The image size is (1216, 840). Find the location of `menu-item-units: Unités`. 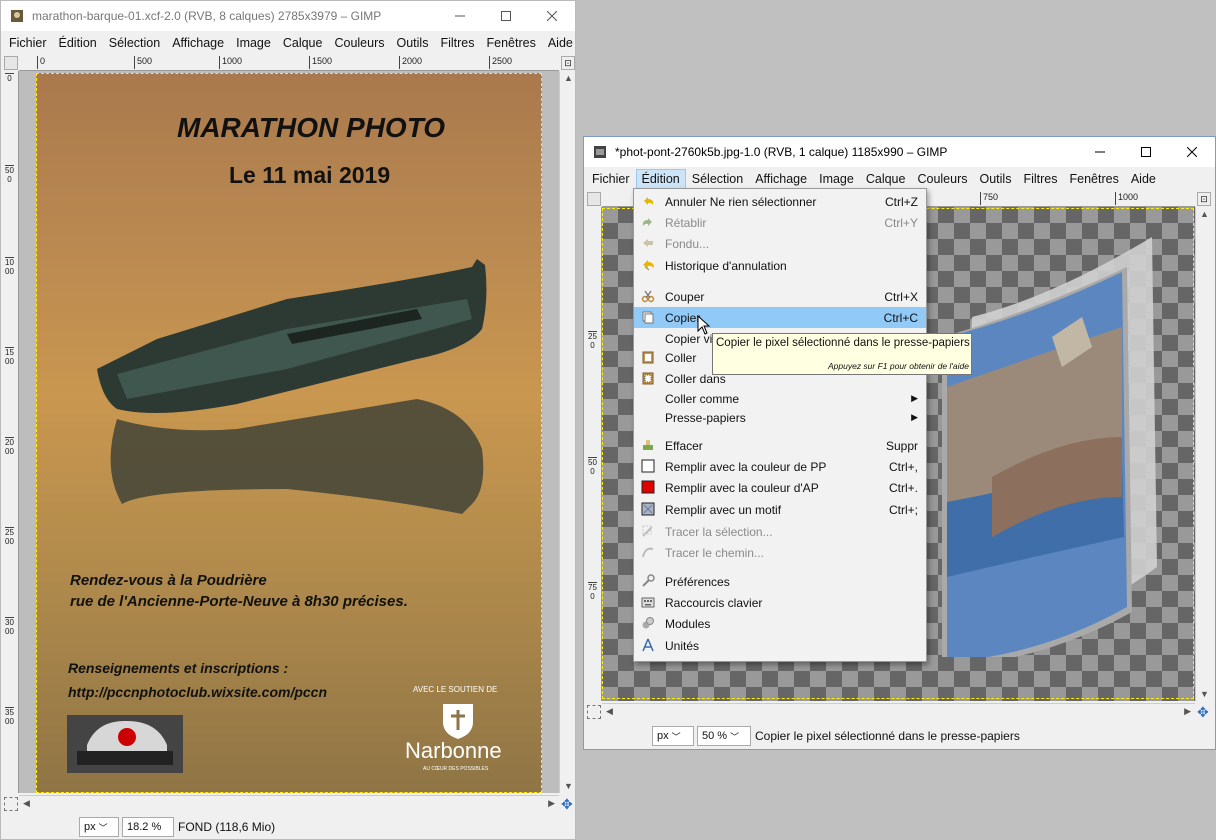

menu-item-units: Unités is located at coordinates (780, 645).